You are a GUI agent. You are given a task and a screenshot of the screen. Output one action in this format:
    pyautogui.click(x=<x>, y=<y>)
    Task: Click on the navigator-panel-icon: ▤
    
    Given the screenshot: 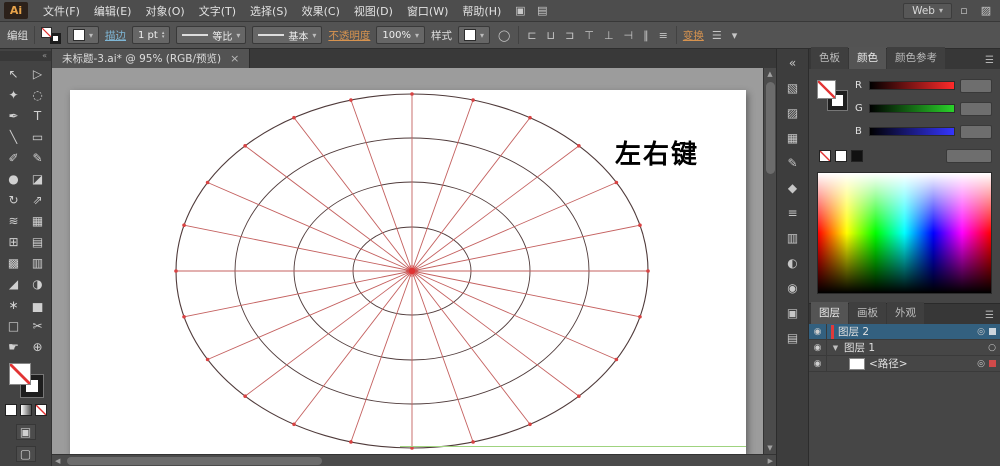 What is the action you would take?
    pyautogui.click(x=793, y=337)
    